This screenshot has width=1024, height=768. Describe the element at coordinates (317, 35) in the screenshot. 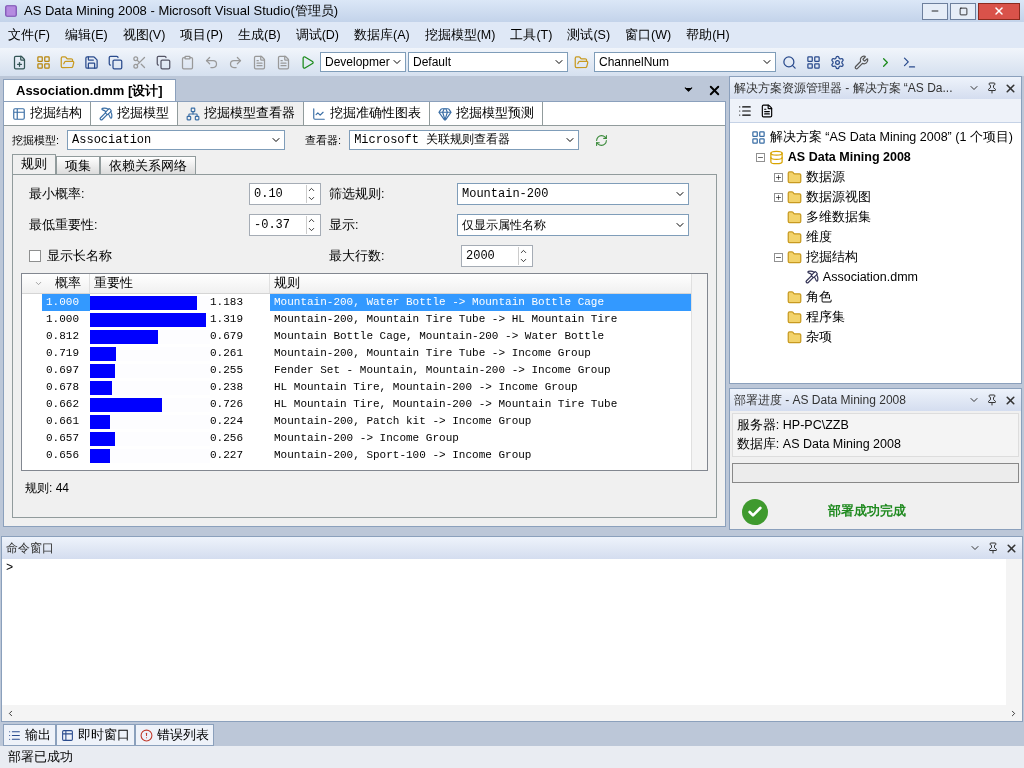

I see `menu-item: 调试(D)` at that location.